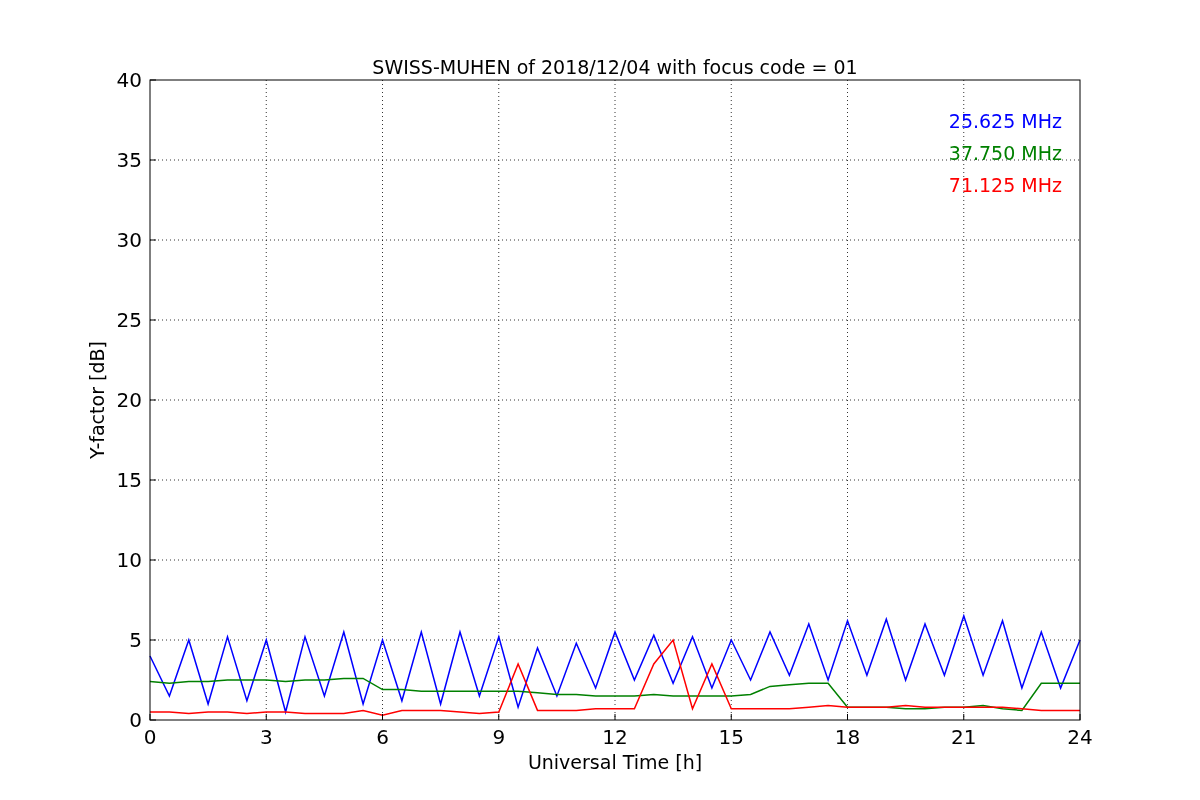 The image size is (1200, 800). What do you see at coordinates (97, 400) in the screenshot?
I see `y-axis-label: Y-factor [dB]` at bounding box center [97, 400].